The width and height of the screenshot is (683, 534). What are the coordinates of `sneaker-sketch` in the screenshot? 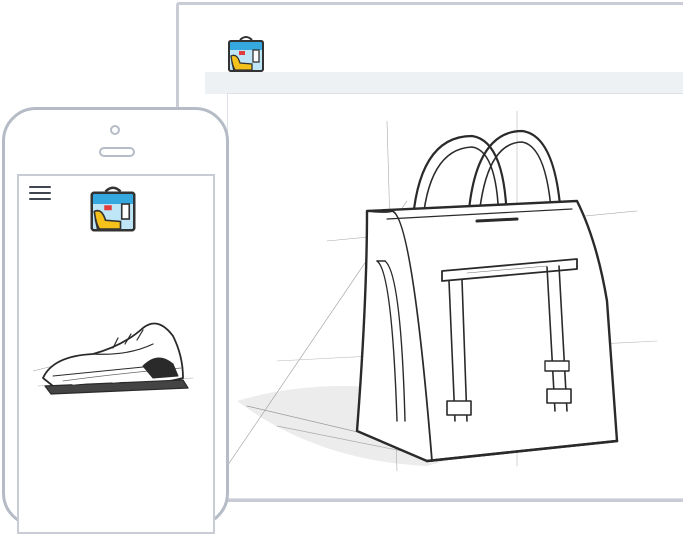 It's located at (113, 358).